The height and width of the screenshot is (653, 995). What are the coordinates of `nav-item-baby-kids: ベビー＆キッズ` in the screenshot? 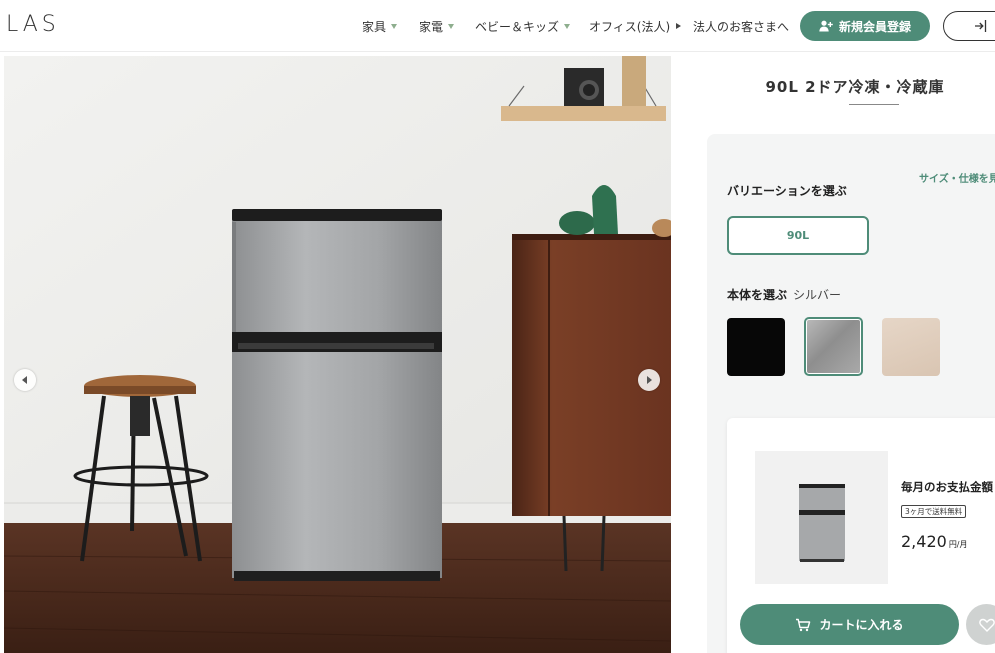 It's located at (523, 26).